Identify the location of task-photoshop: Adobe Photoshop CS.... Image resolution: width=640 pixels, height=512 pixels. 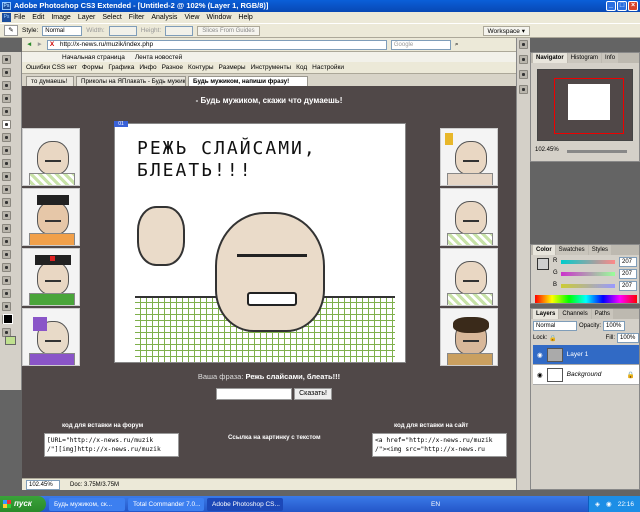
(245, 504).